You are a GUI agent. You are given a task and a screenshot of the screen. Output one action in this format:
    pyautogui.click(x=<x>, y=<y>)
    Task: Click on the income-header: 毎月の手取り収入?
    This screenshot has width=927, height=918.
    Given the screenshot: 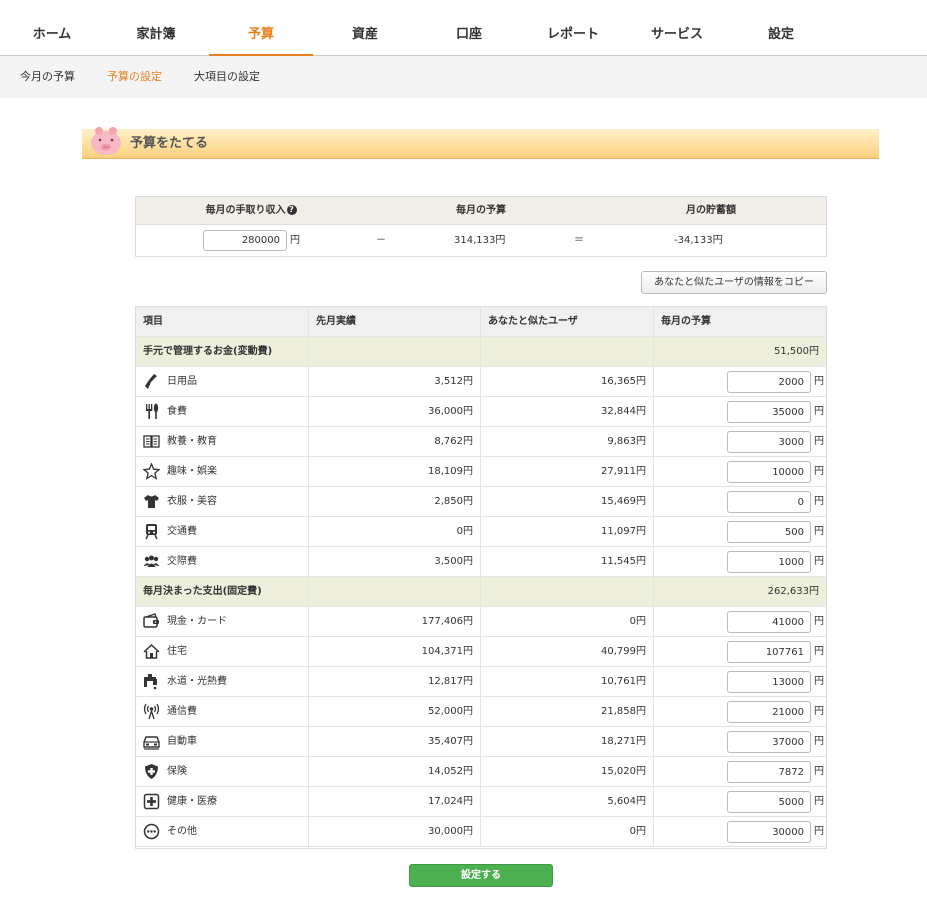 What is the action you would take?
    pyautogui.click(x=251, y=211)
    